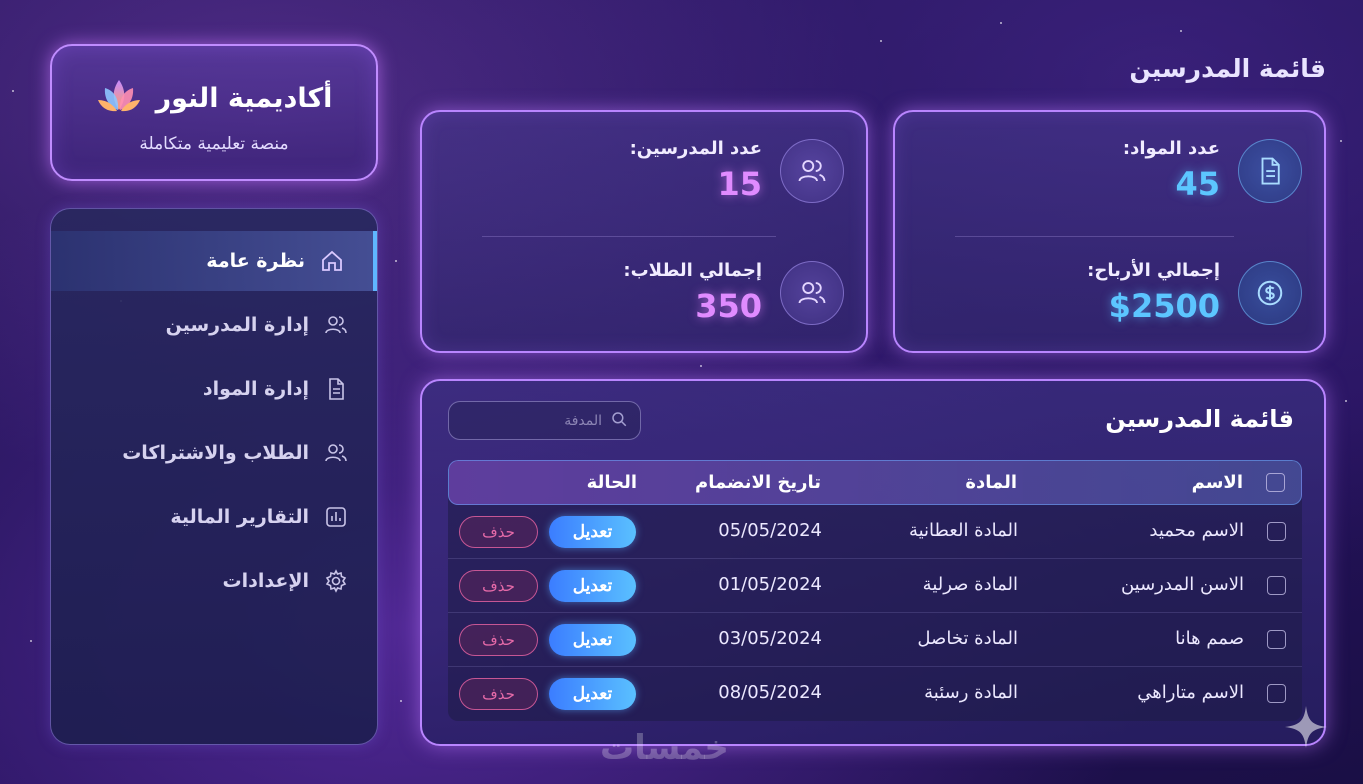 This screenshot has width=1363, height=784. Describe the element at coordinates (336, 581) in the screenshot. I see `gear-icon` at that location.